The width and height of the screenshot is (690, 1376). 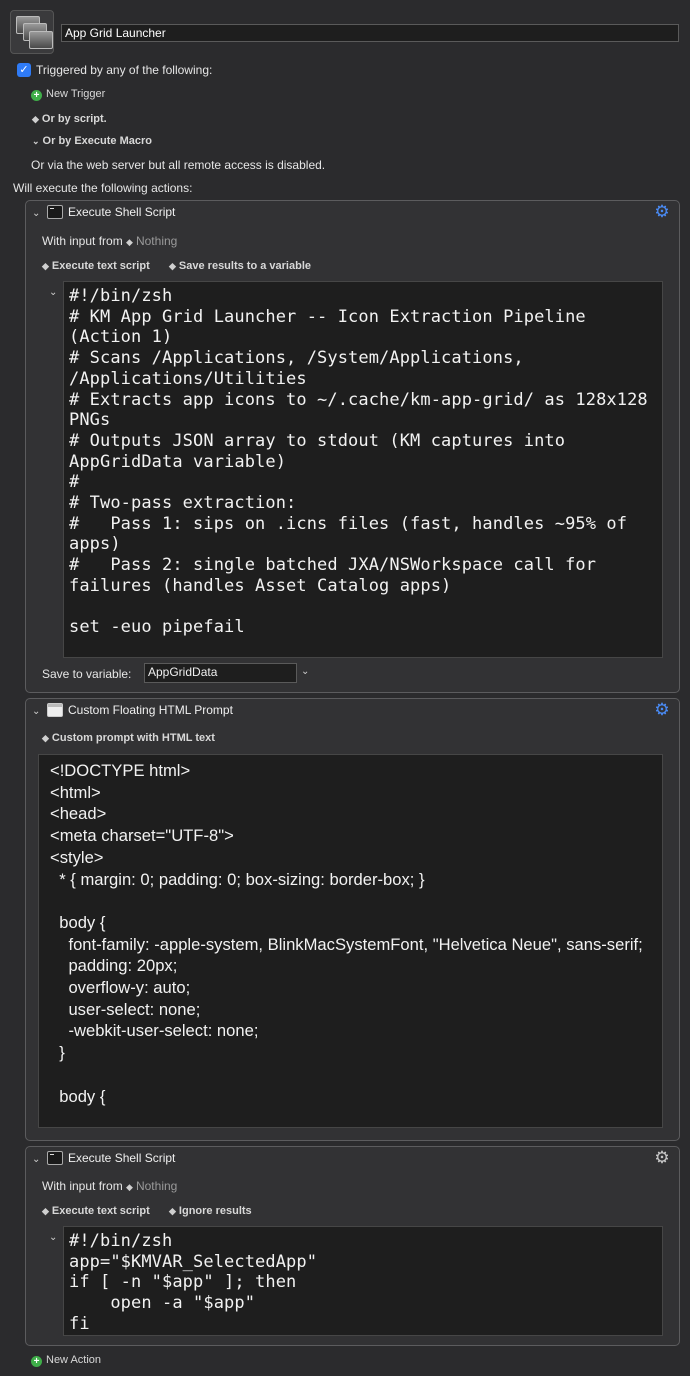 I want to click on new-action-label: New Action, so click(x=74, y=1360).